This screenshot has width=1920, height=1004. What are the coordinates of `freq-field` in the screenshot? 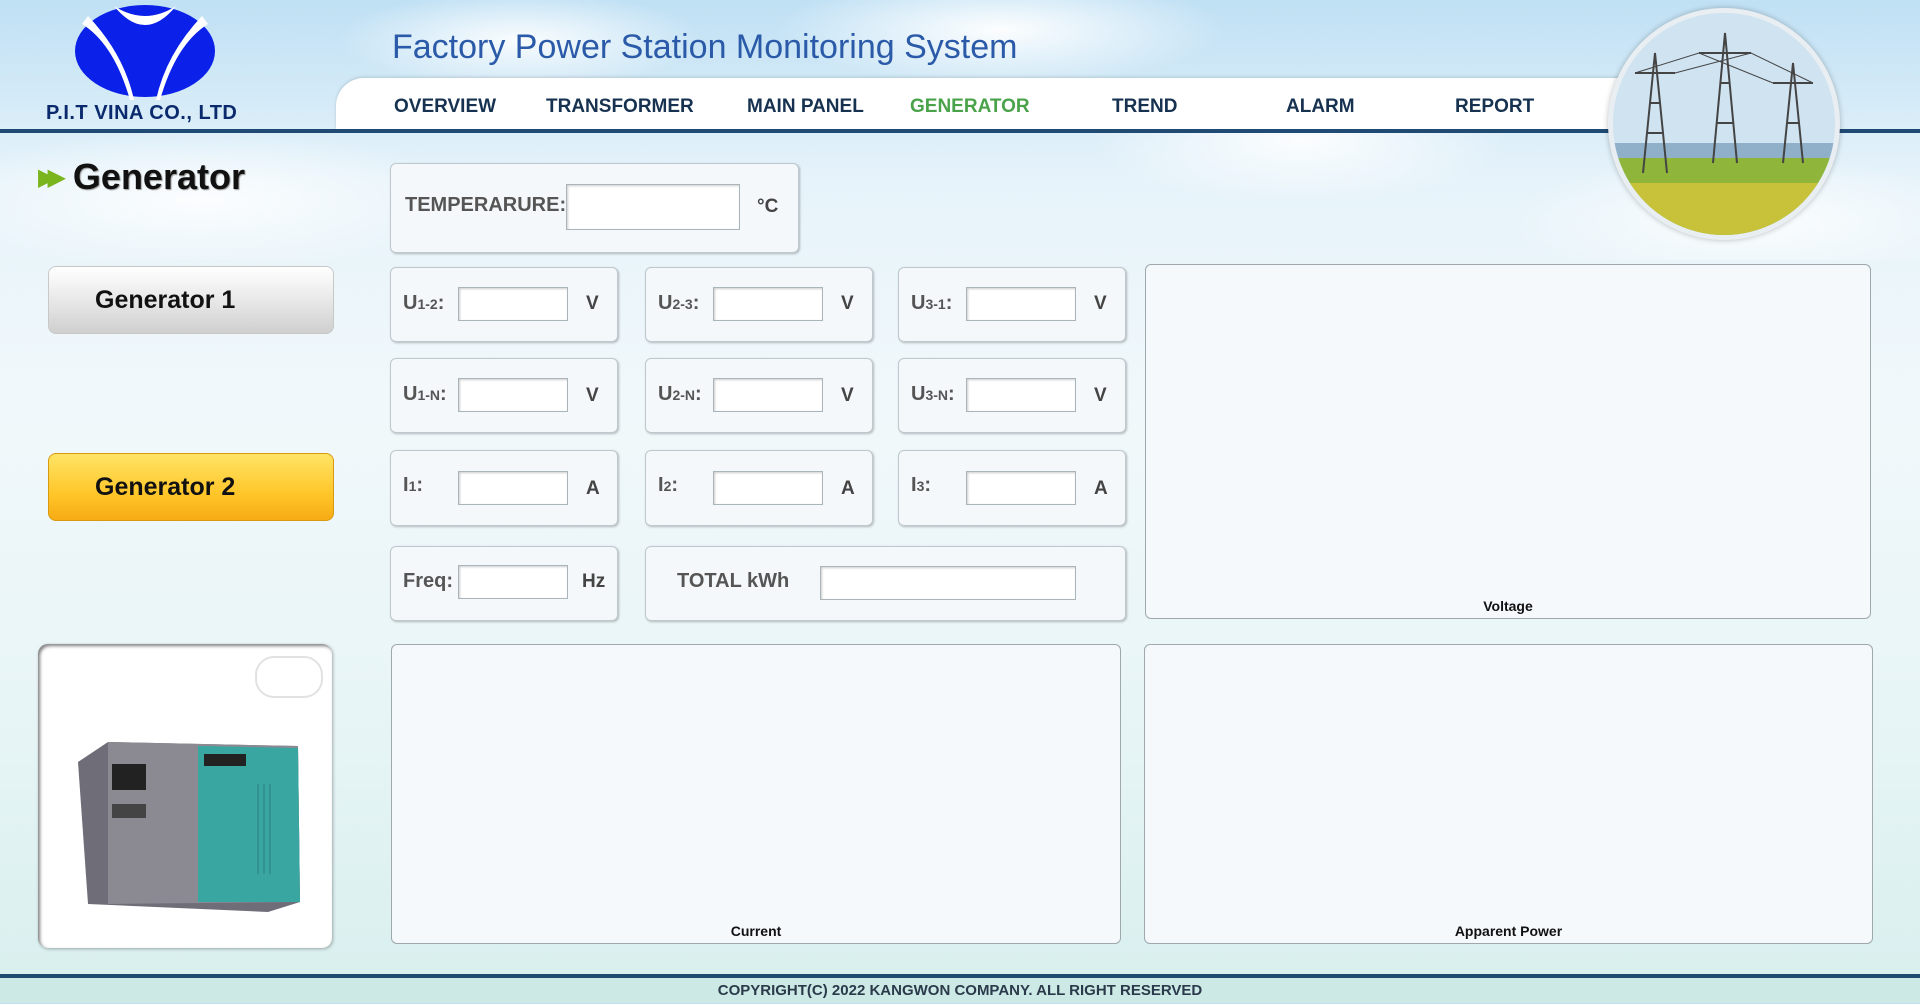 It's located at (513, 582).